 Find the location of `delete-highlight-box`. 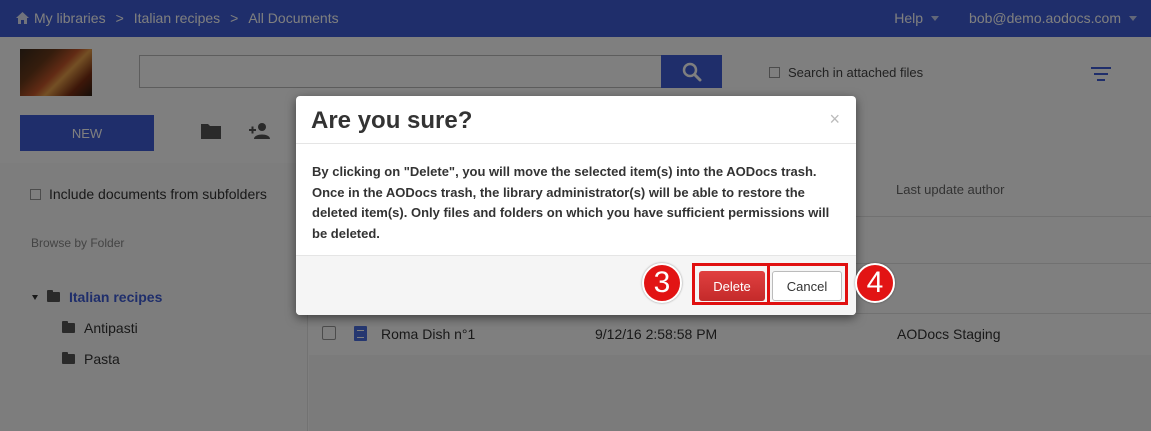

delete-highlight-box is located at coordinates (731, 284).